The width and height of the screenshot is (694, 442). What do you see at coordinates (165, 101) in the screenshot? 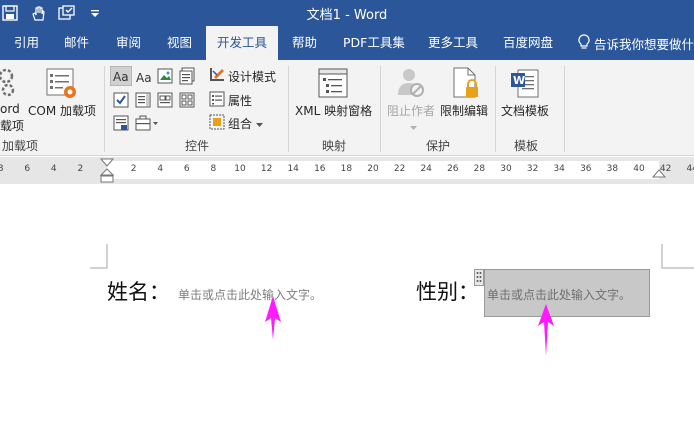
I see `dropdown-list-content-control-icon` at bounding box center [165, 101].